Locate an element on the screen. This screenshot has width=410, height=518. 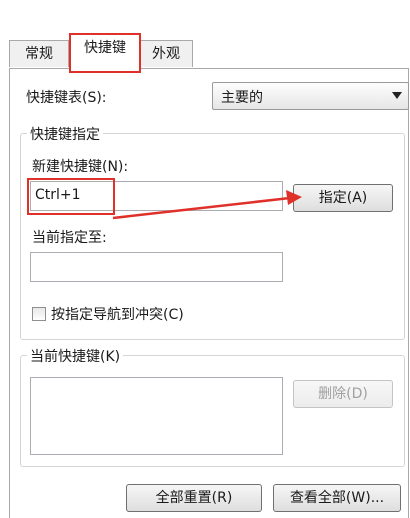
tab-general-label: 常规 is located at coordinates (39, 54).